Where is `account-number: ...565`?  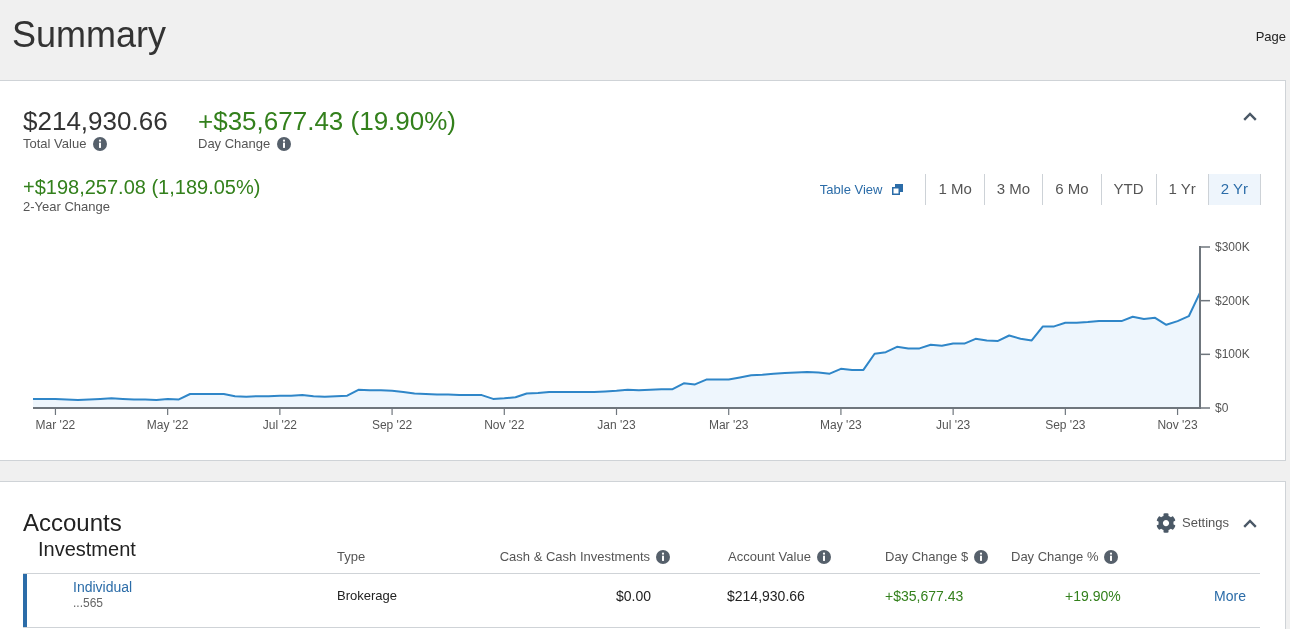
account-number: ...565 is located at coordinates (89, 603).